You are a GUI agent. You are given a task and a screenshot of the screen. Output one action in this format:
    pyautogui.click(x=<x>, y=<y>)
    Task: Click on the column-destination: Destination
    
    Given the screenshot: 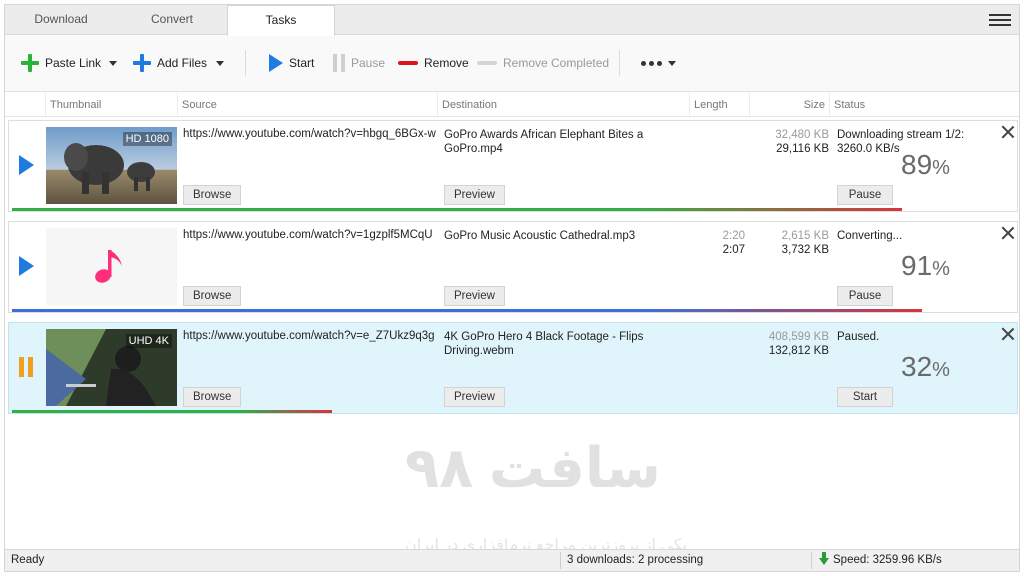 What is the action you would take?
    pyautogui.click(x=563, y=105)
    